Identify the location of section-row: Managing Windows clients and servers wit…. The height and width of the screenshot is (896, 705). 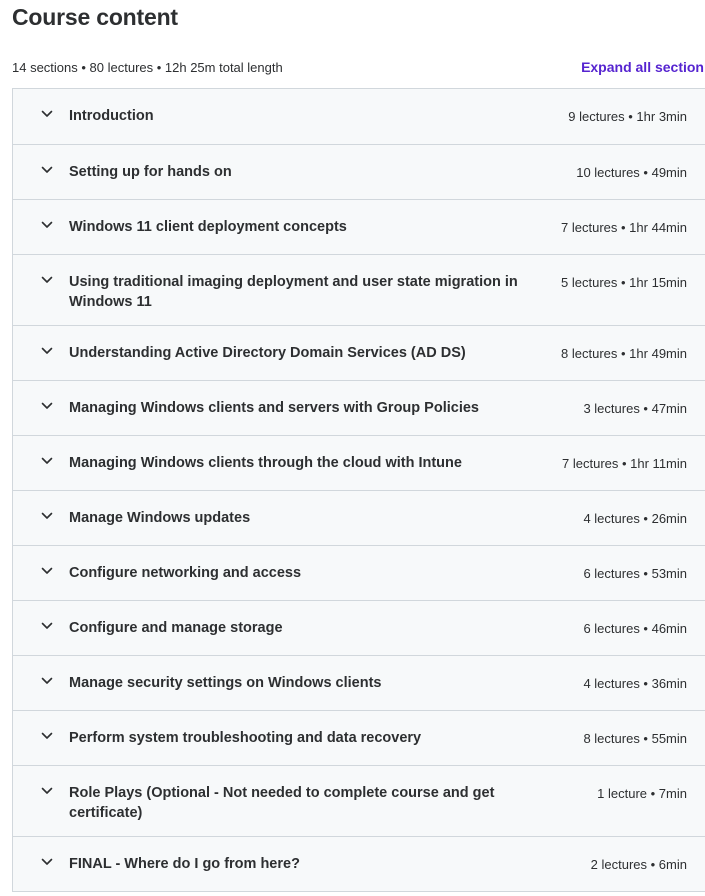
(359, 407).